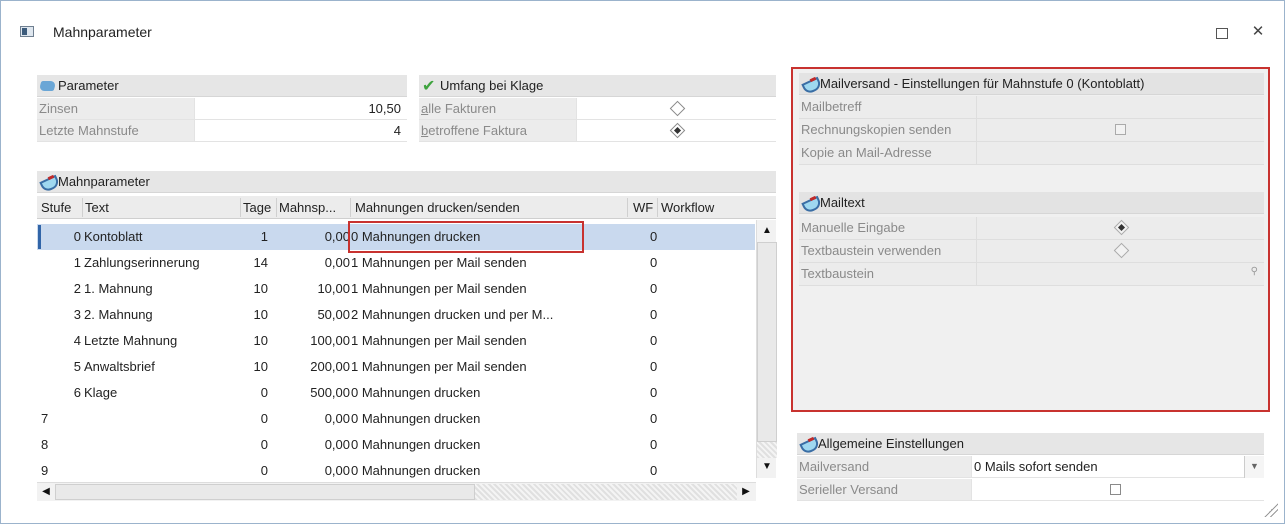 The height and width of the screenshot is (524, 1285). I want to click on cell-mahnspesen: 50,00, so click(333, 314).